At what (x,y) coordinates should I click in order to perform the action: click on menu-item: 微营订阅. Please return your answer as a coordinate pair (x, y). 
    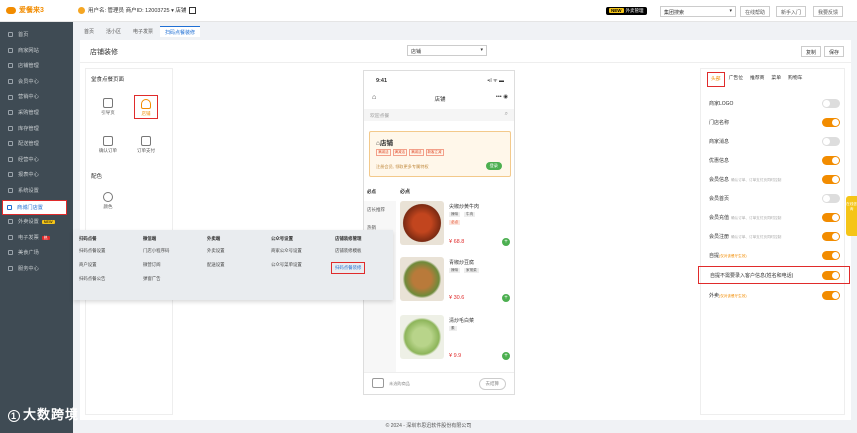
    Looking at the image, I should click on (156, 265).